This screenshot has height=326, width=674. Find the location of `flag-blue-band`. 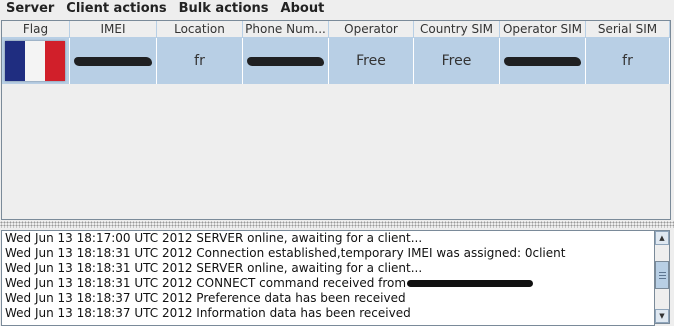

flag-blue-band is located at coordinates (15, 61).